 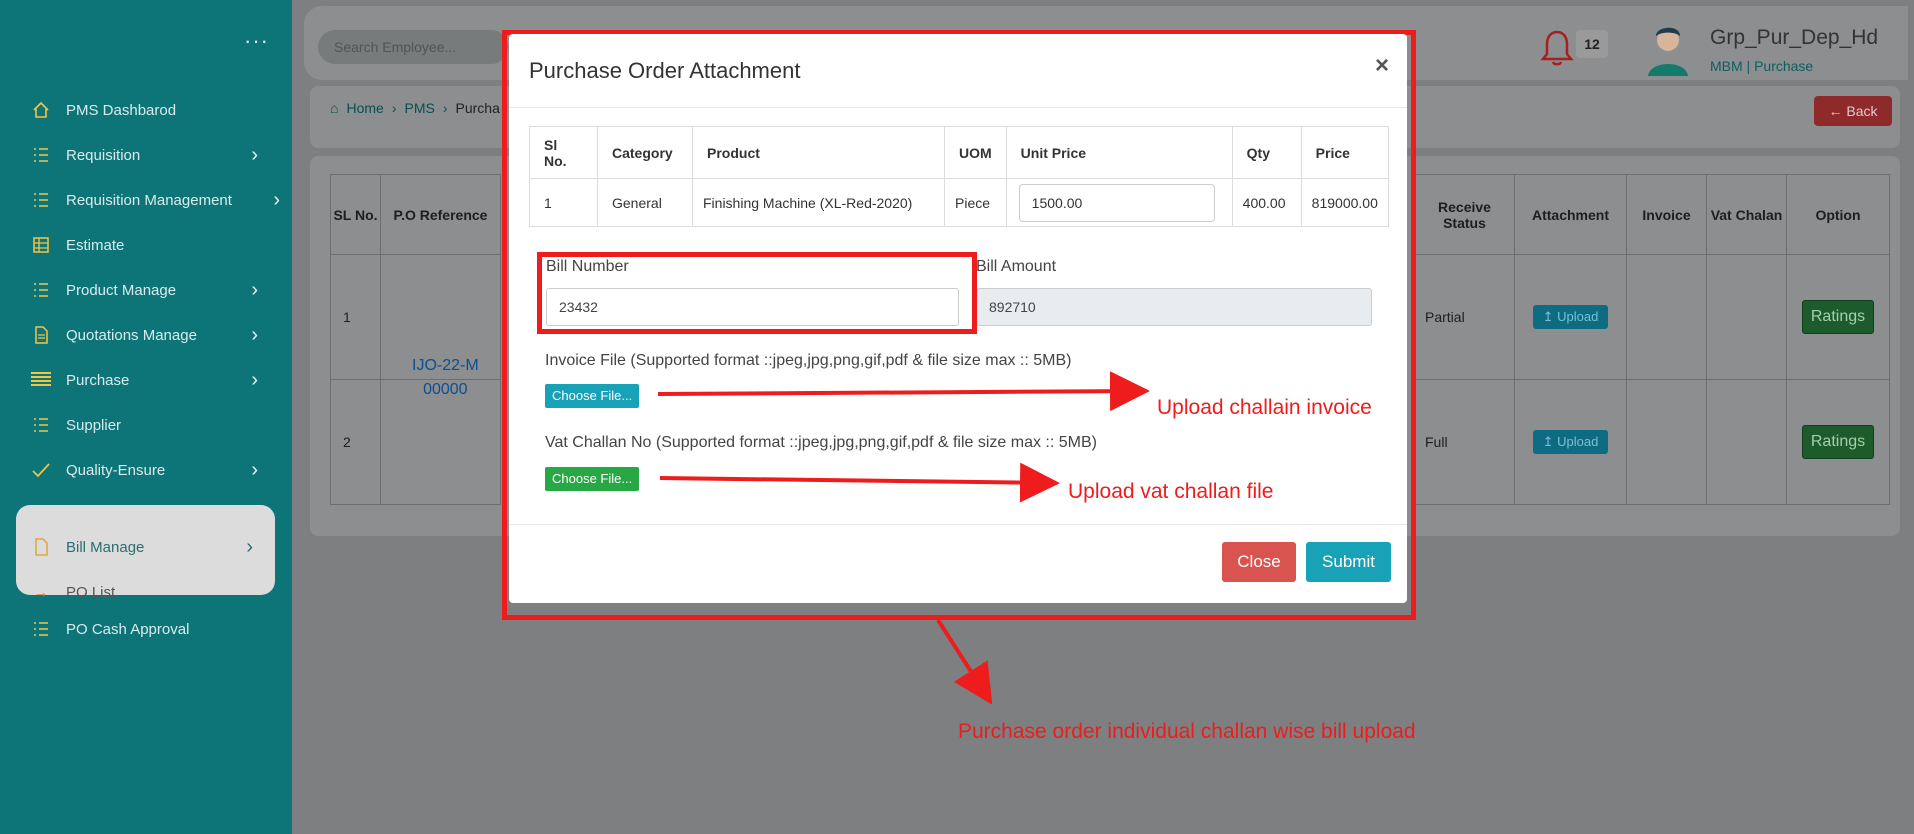 What do you see at coordinates (420, 108) in the screenshot?
I see `breadcrumb-pms: PMS` at bounding box center [420, 108].